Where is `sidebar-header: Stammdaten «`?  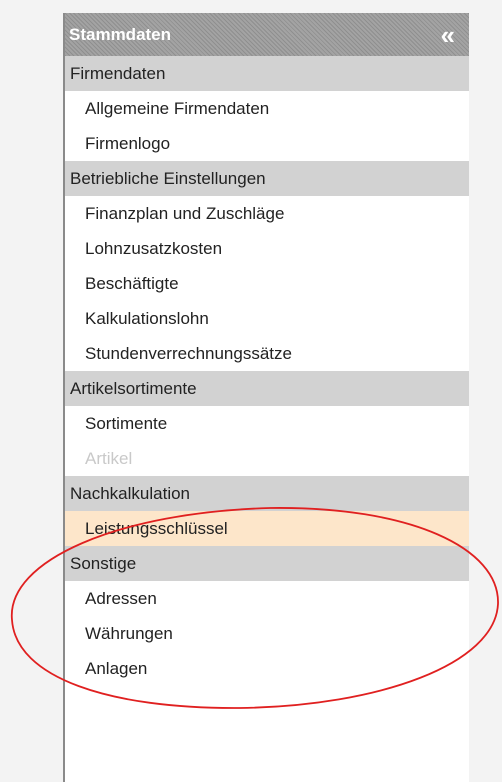
sidebar-header: Stammdaten « is located at coordinates (267, 34).